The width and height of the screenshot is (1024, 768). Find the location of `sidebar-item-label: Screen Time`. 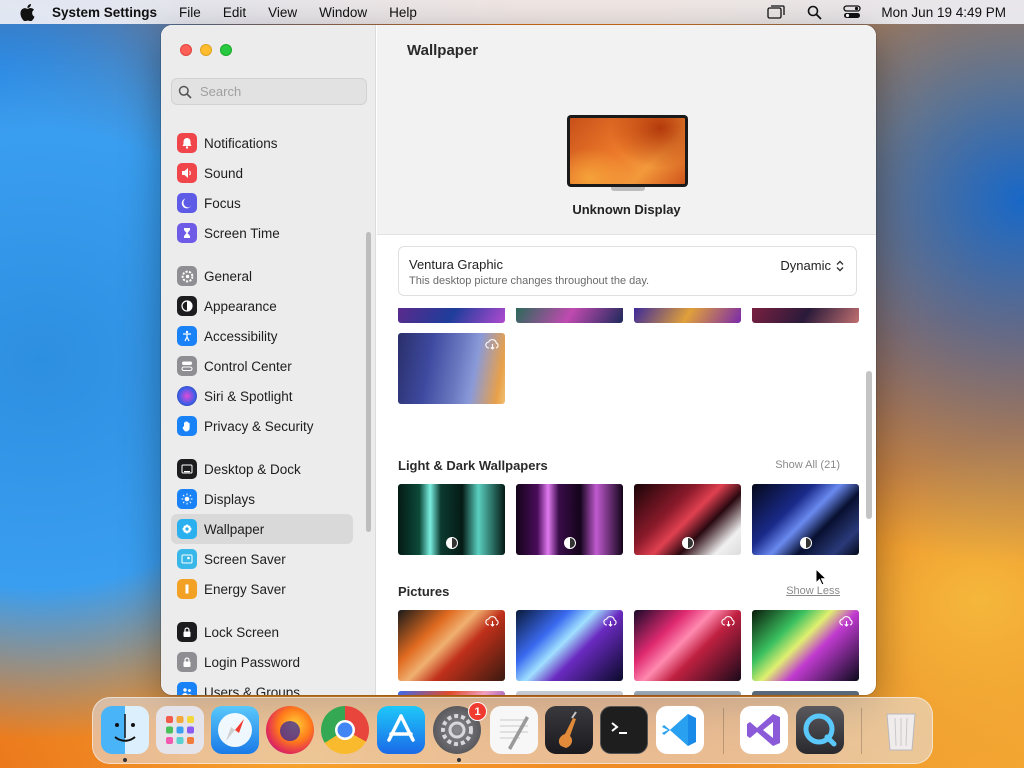

sidebar-item-label: Screen Time is located at coordinates (242, 233).